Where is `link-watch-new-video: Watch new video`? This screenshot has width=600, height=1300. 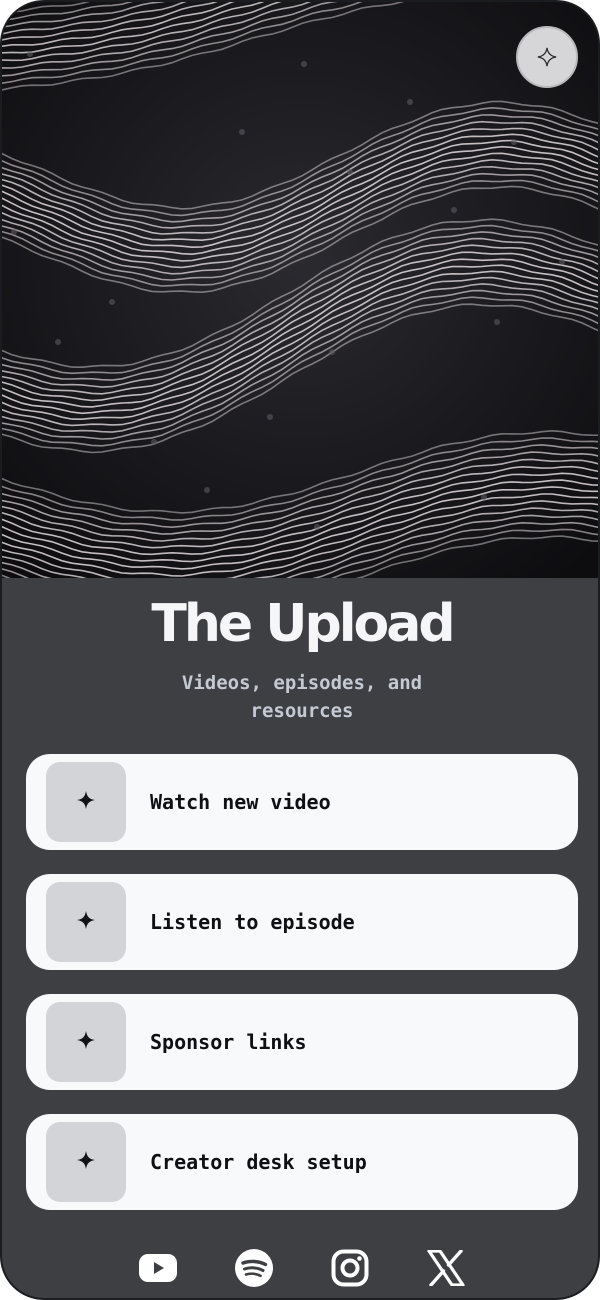
link-watch-new-video: Watch new video is located at coordinates (302, 802).